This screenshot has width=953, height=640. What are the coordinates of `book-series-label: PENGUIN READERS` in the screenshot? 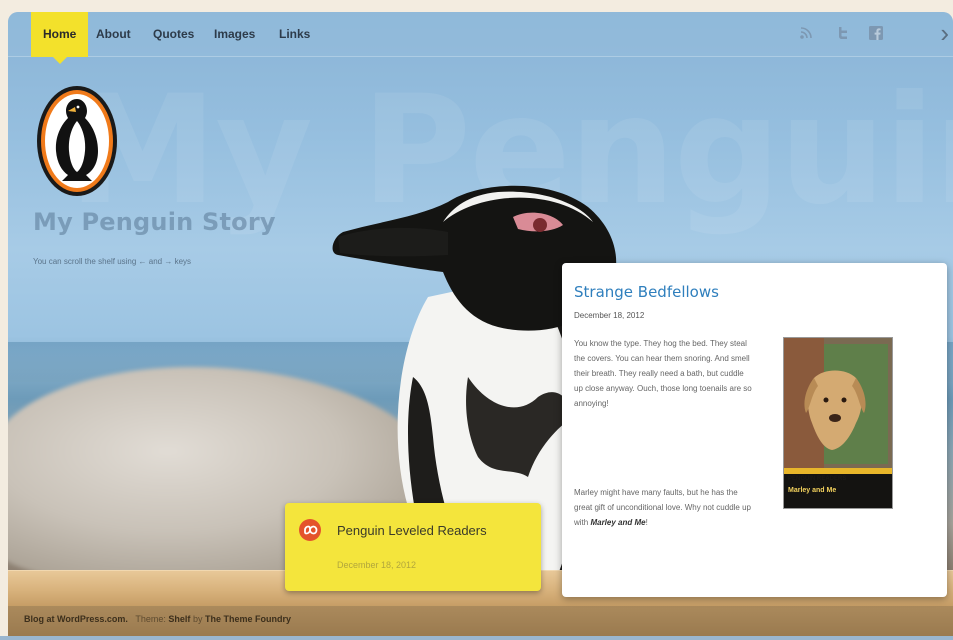 It's located at (817, 479).